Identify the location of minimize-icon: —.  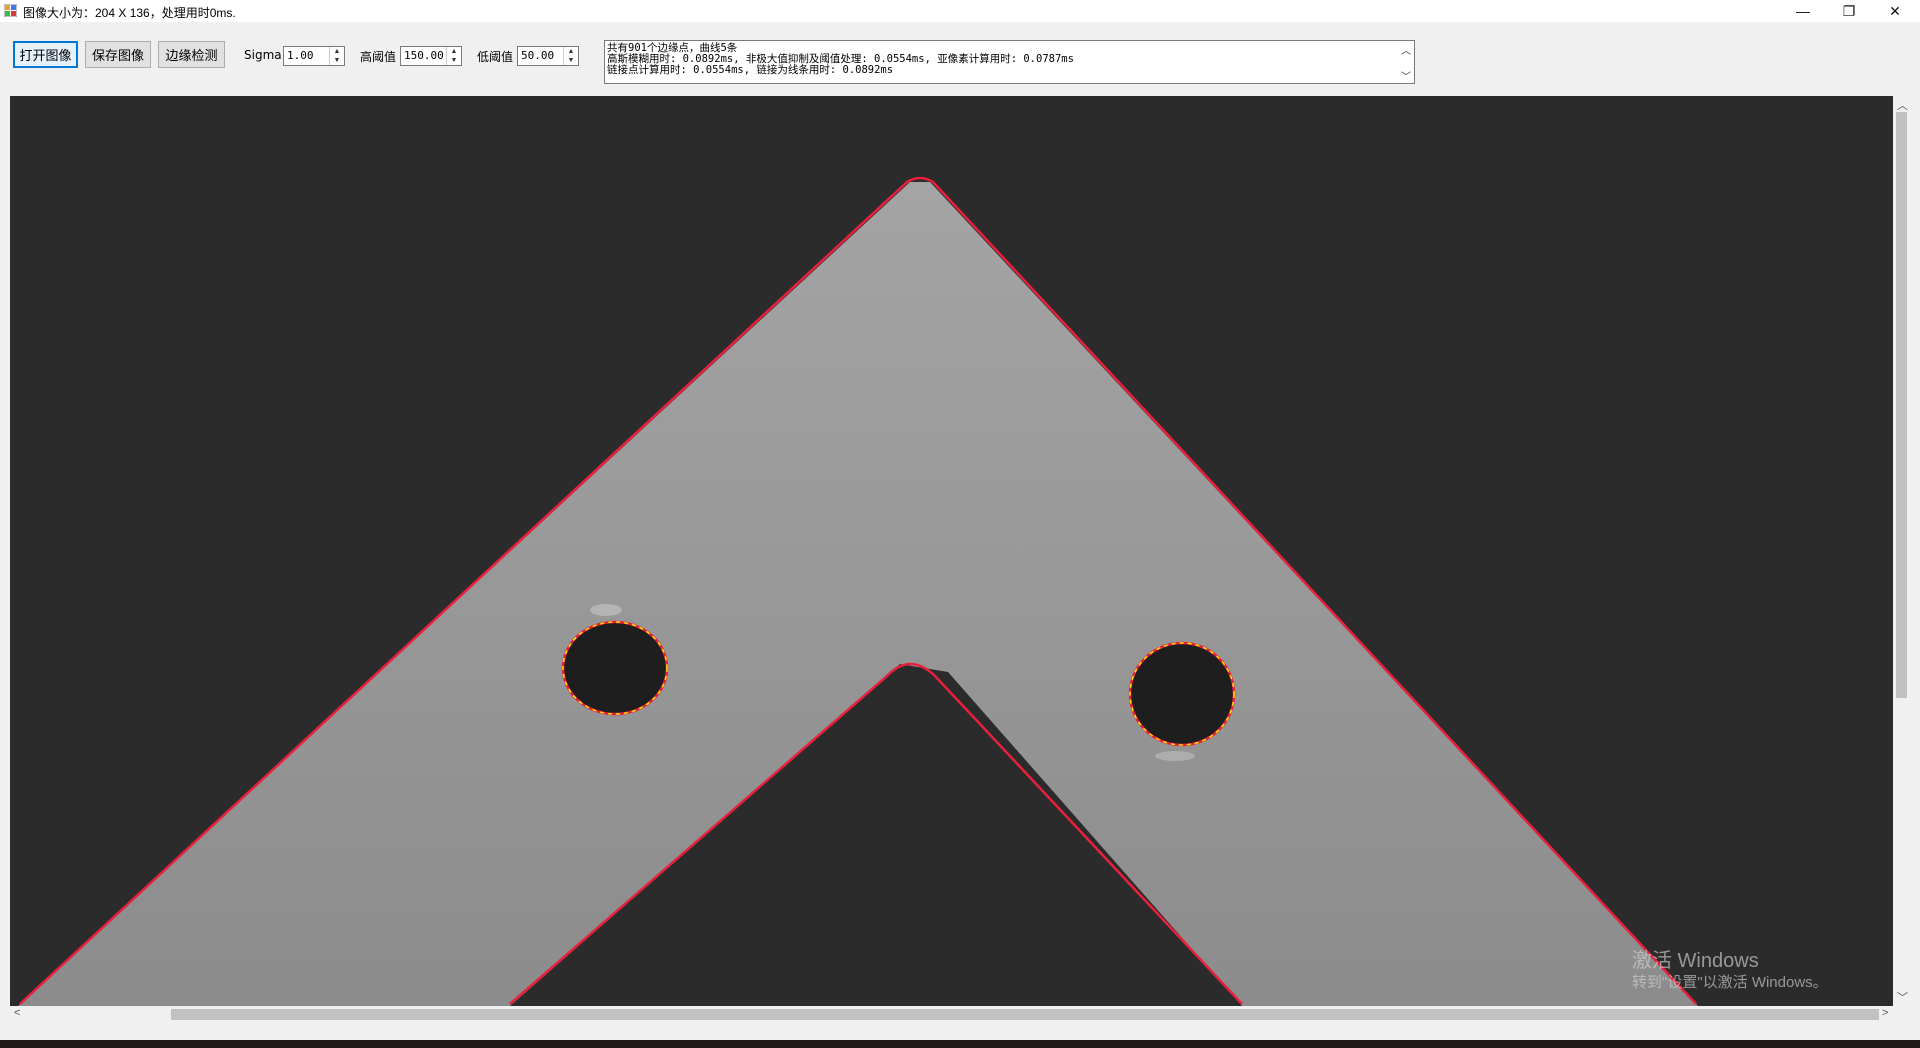
(1803, 11).